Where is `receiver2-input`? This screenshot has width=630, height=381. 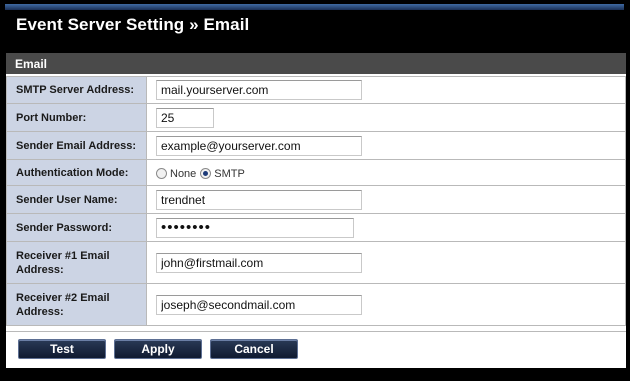
receiver2-input is located at coordinates (259, 304).